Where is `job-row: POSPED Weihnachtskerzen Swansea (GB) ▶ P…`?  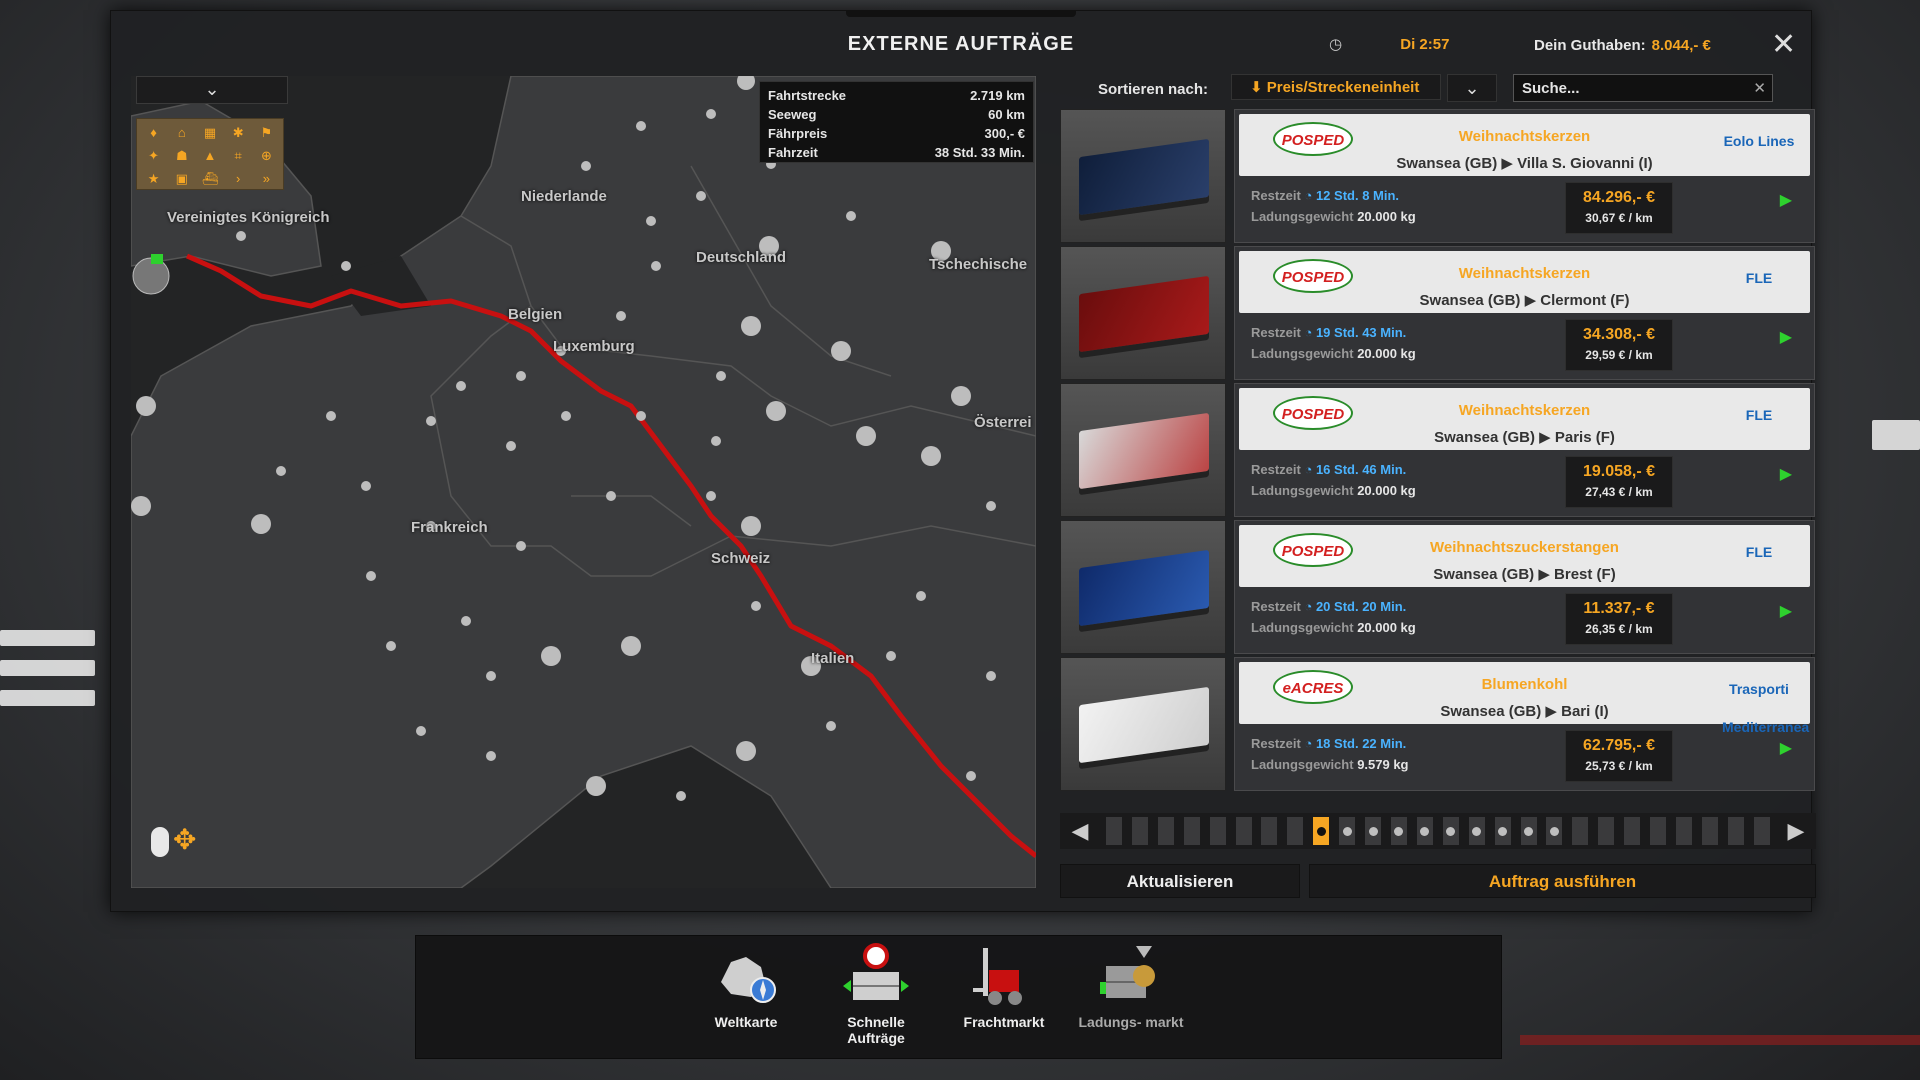 job-row: POSPED Weihnachtskerzen Swansea (GB) ▶ P… is located at coordinates (1438, 450).